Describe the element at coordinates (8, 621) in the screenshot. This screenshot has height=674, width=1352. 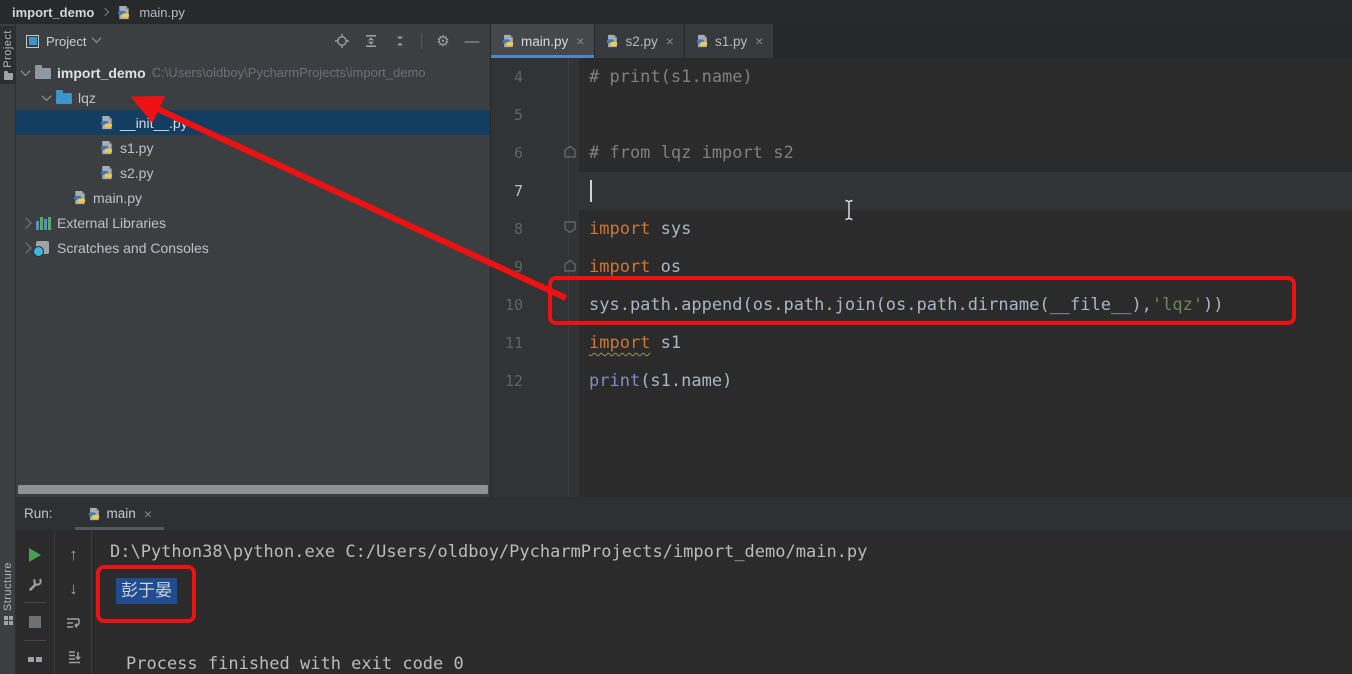
I see `structure-tab-icon` at that location.